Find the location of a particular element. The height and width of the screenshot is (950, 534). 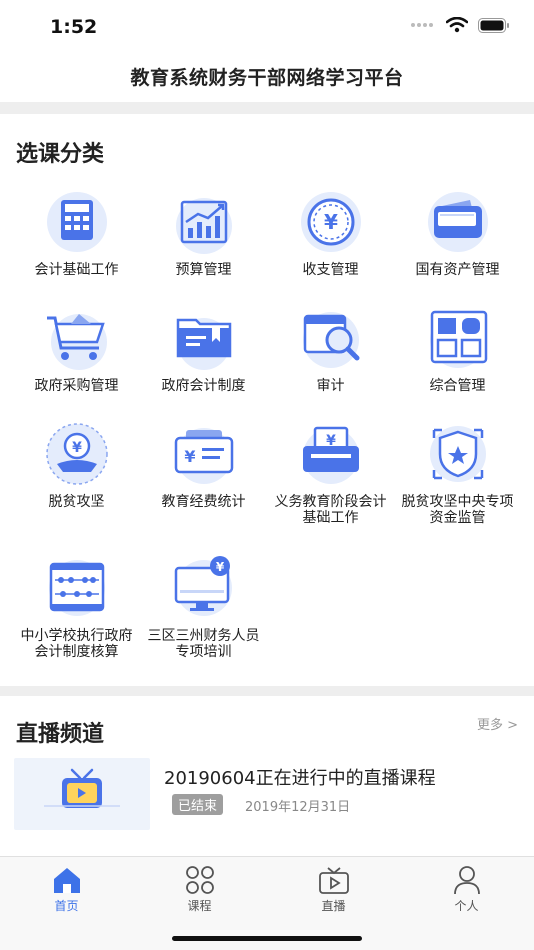

shopping-cart-icon is located at coordinates (76, 342).